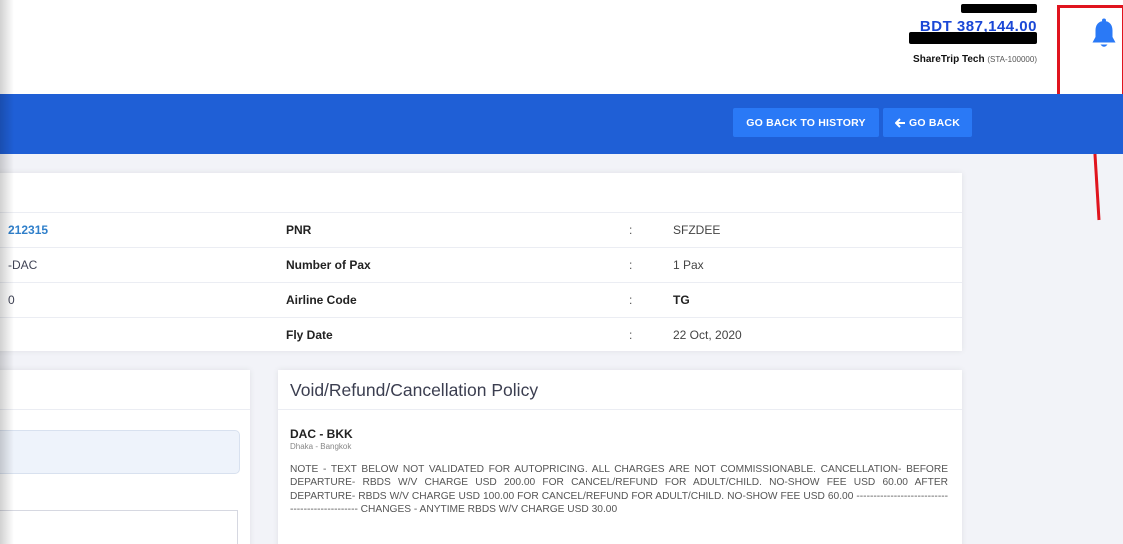  I want to click on pnr-value: SFZDEE, so click(697, 230).